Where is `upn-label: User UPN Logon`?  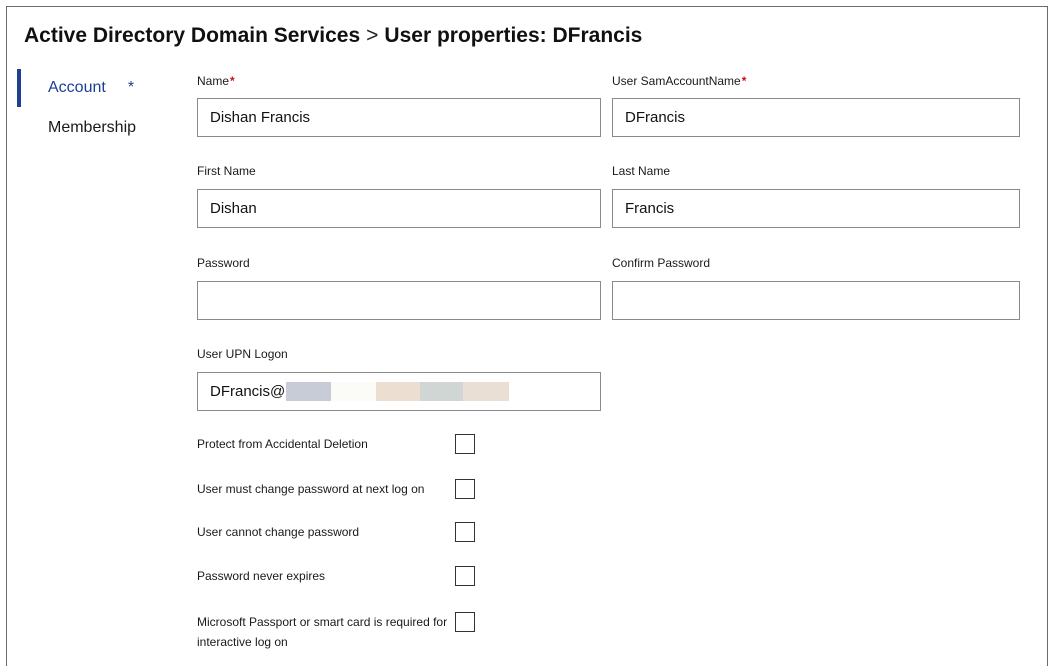
upn-label: User UPN Logon is located at coordinates (242, 354).